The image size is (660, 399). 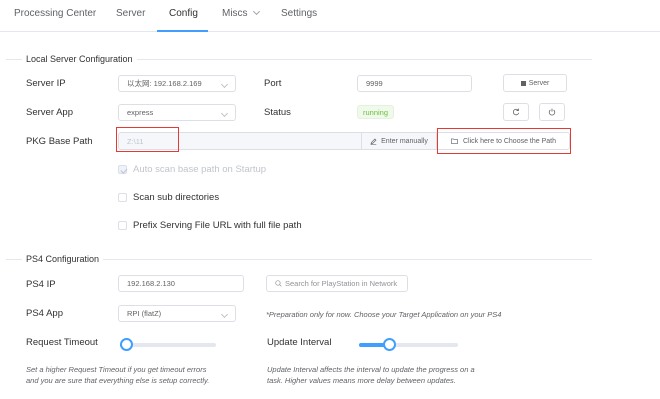 I want to click on ps4-app-label: PS4 App, so click(x=44, y=313).